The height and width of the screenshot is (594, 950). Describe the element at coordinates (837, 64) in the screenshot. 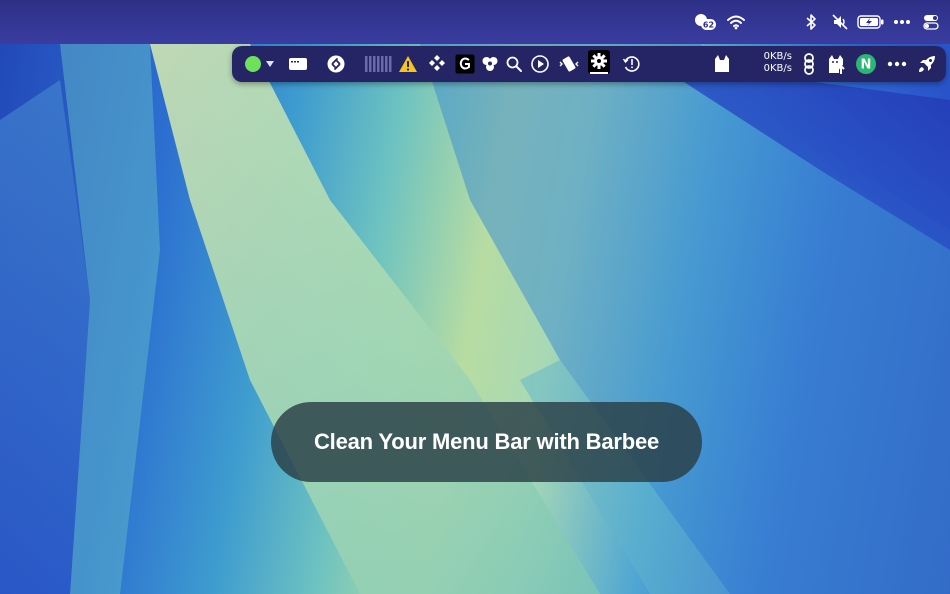

I see `upload-icon` at that location.